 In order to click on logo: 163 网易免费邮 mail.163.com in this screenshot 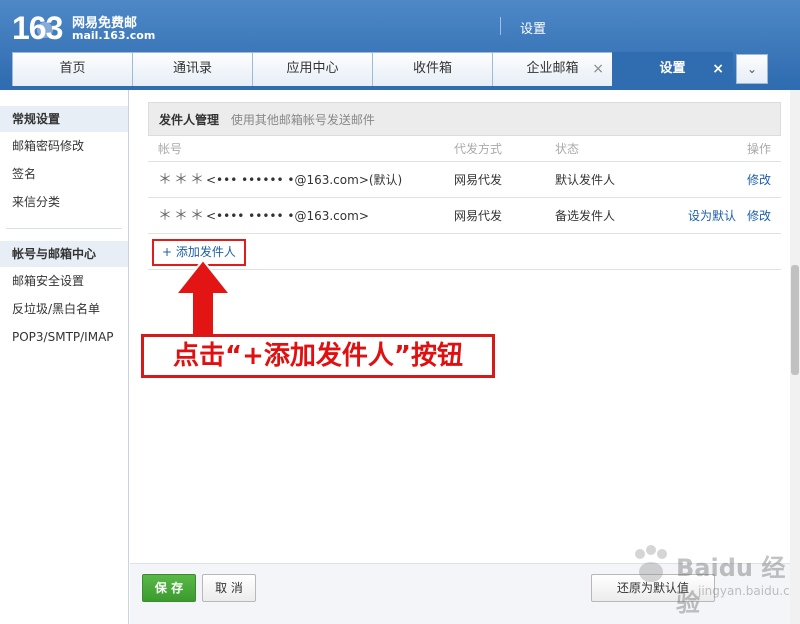, I will do `click(87, 28)`.